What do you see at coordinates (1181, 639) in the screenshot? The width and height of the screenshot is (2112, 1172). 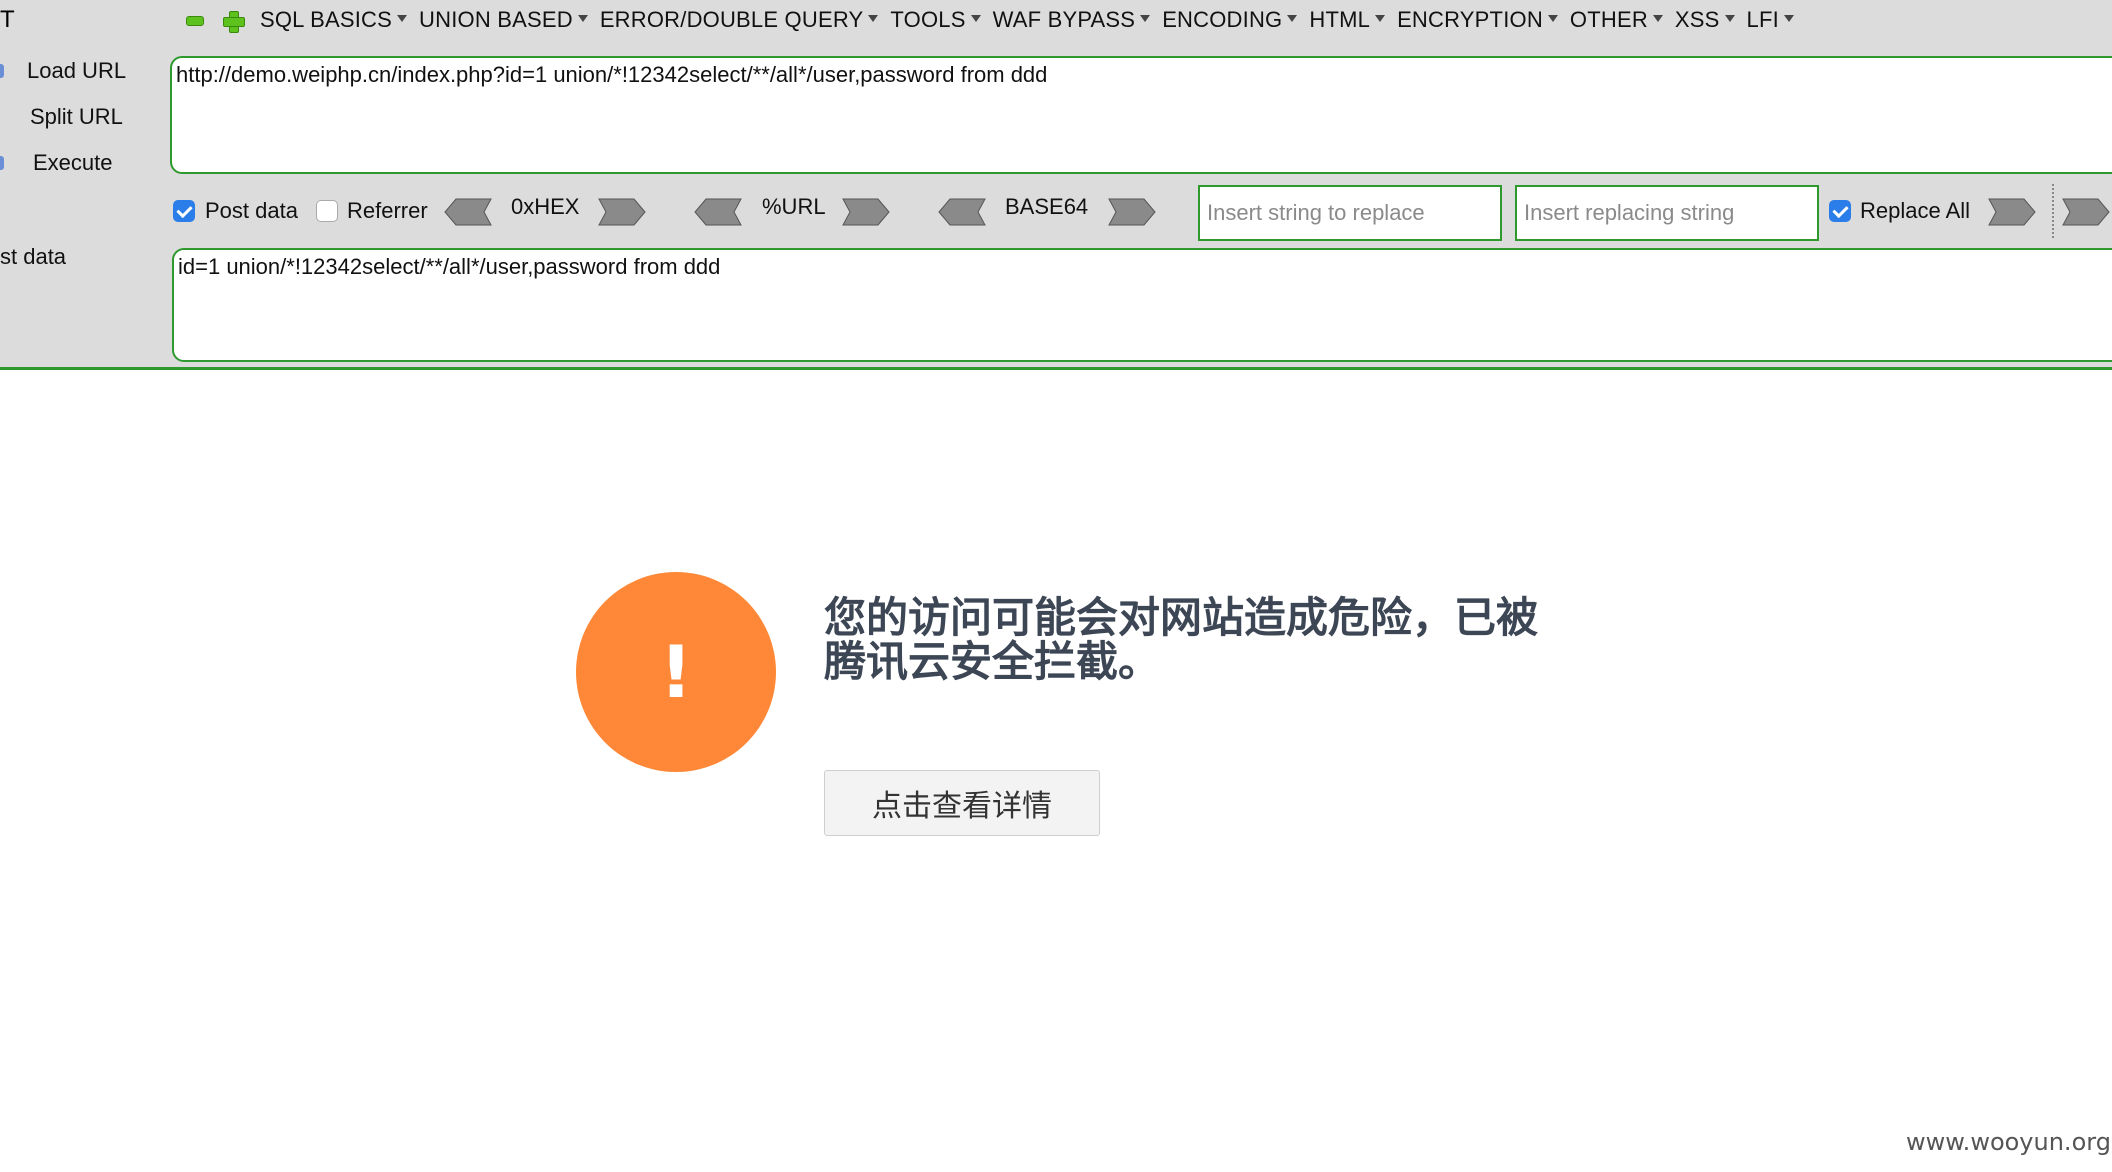 I see `block-message: 您的访问可能会对网站造成危险，已被腾讯云安全拦截。` at bounding box center [1181, 639].